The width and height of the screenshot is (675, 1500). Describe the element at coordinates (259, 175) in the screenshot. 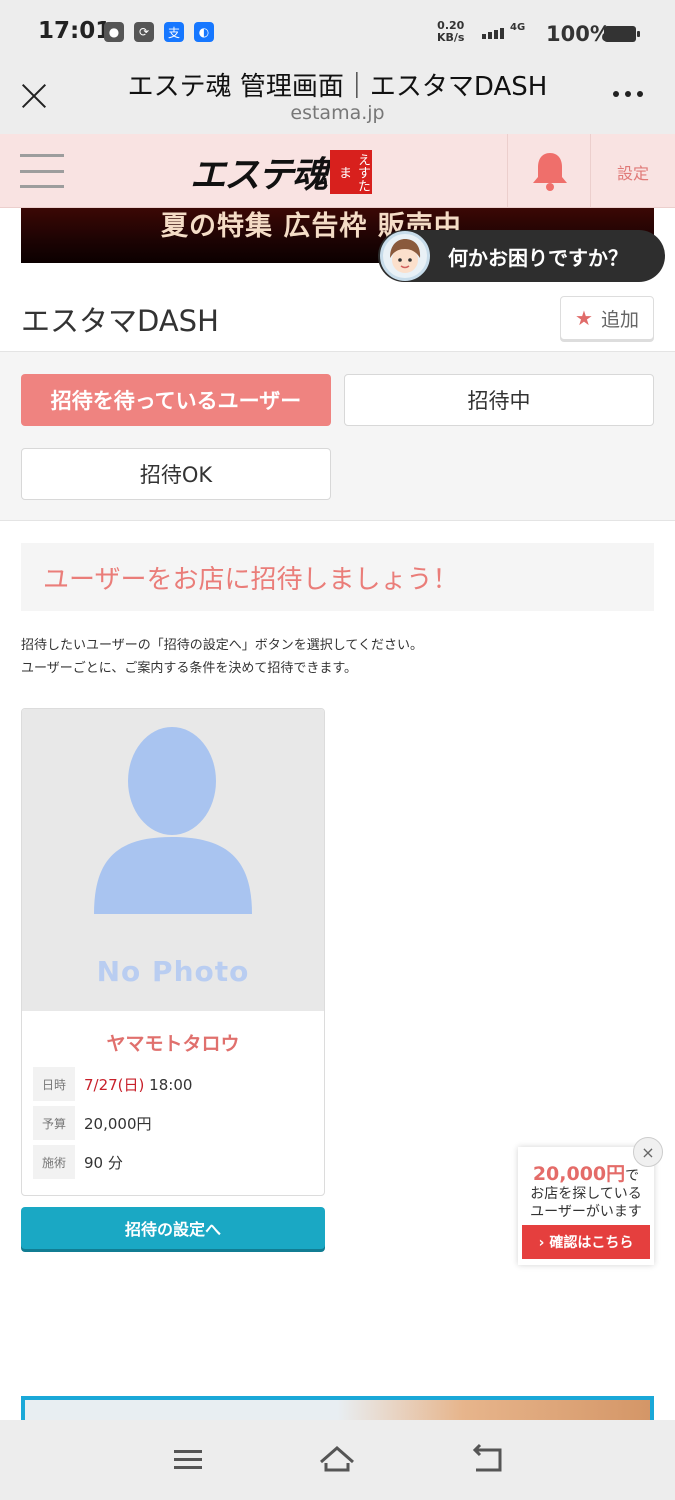

I see `logo-text: エステ魂` at that location.